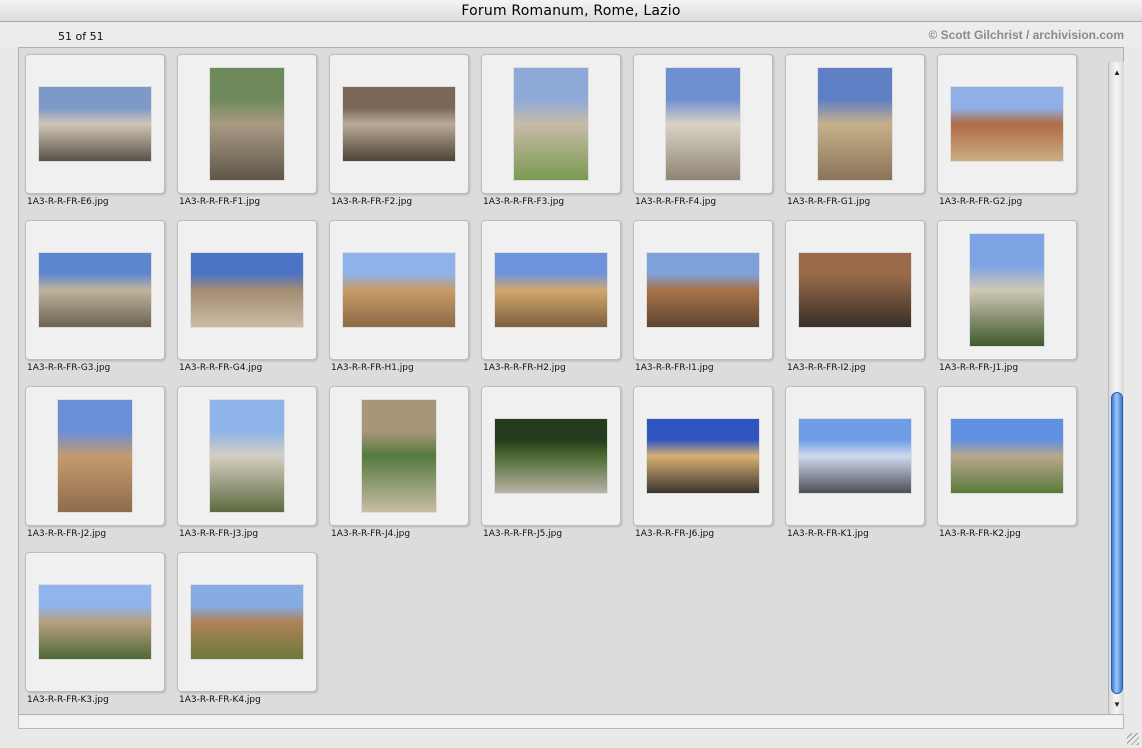 This screenshot has height=748, width=1142. I want to click on thumbnail-item: 1A3-R-R-FR-H1.jpg, so click(399, 303).